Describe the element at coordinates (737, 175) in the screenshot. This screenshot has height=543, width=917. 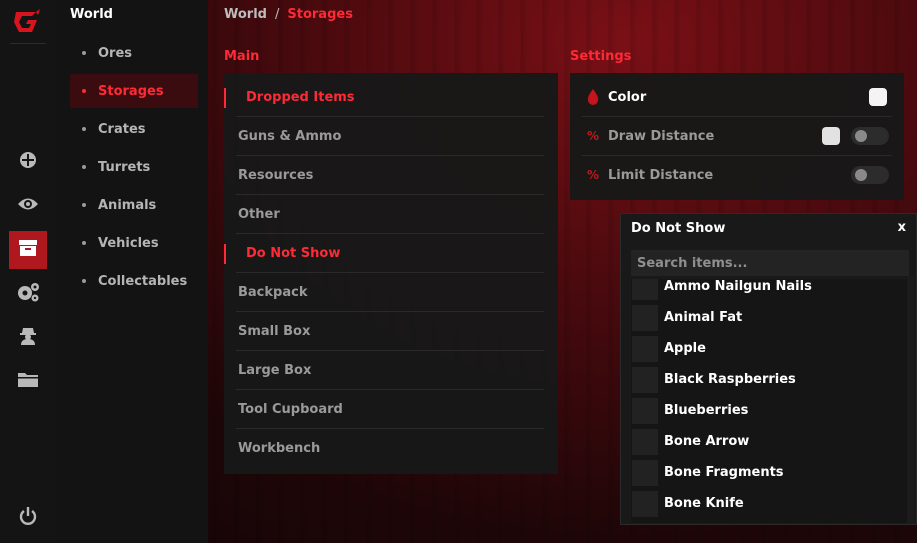
I see `setting-limit-distance: % Limit Distance` at that location.